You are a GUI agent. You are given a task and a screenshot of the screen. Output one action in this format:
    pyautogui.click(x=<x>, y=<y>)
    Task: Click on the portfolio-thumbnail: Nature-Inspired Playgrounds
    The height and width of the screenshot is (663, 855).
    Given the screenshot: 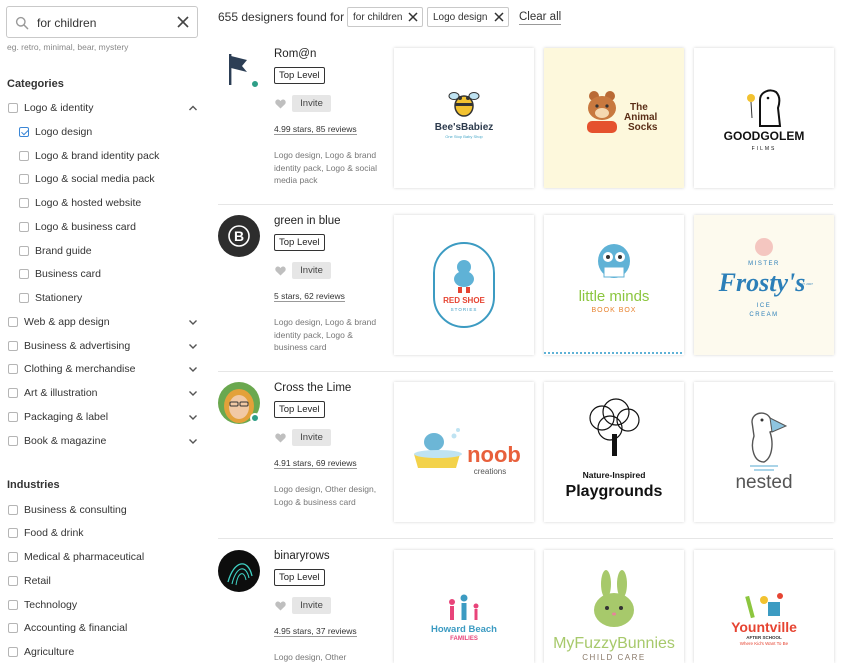 What is the action you would take?
    pyautogui.click(x=614, y=452)
    